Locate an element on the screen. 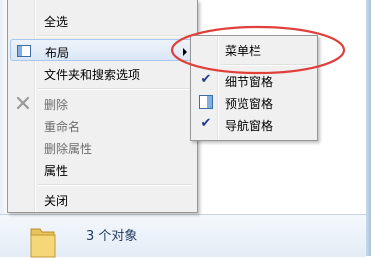 This screenshot has width=371, height=259. submenu-arrow-icon is located at coordinates (185, 52).